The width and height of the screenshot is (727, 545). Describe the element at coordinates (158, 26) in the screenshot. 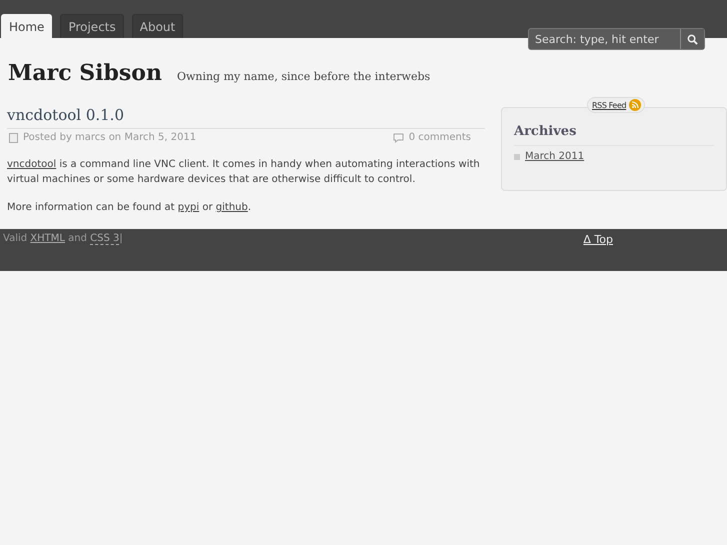

I see `nav-tab: About` at that location.